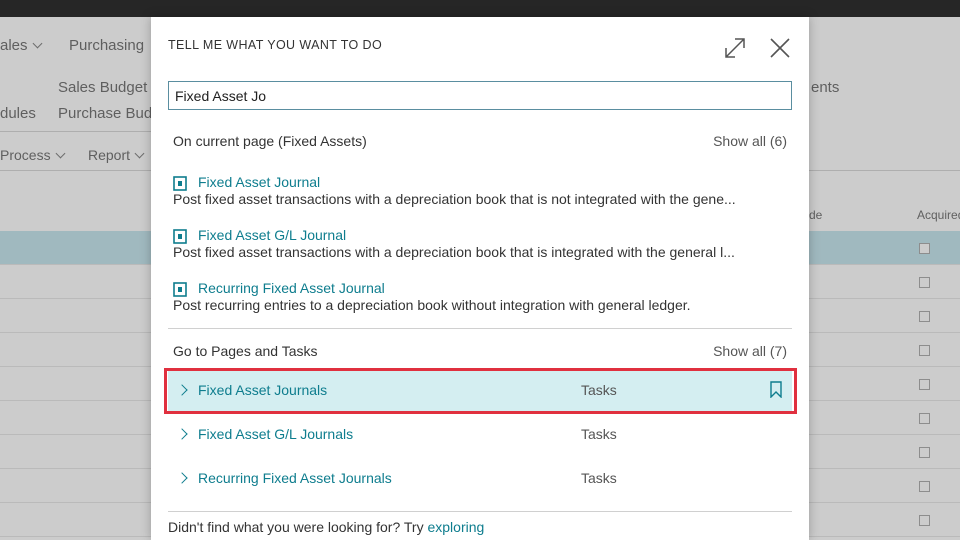 This screenshot has height=540, width=960. What do you see at coordinates (262, 390) in the screenshot?
I see `task-name: Fixed Asset Journals` at bounding box center [262, 390].